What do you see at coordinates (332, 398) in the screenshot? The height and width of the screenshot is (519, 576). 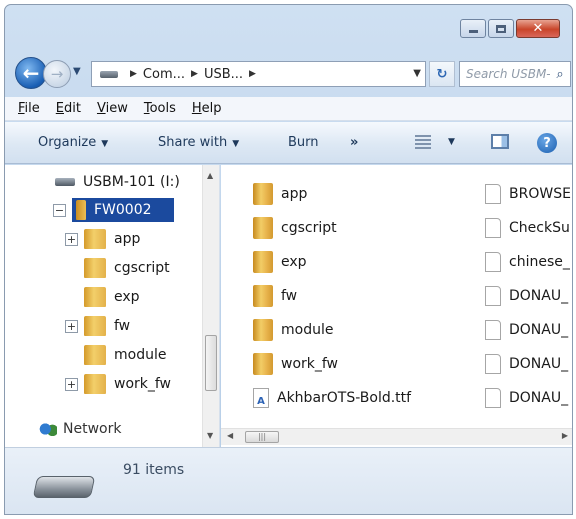 I see `list-item: A AkhbarOTS-Bold.ttf` at bounding box center [332, 398].